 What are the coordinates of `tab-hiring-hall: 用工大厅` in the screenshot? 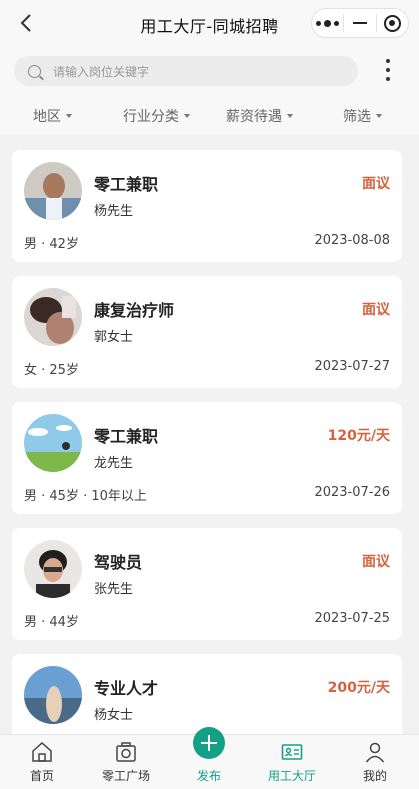 It's located at (292, 762).